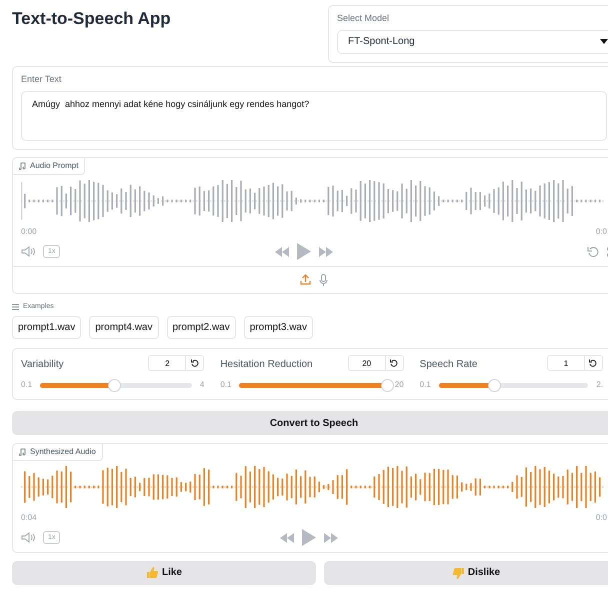 The image size is (608, 601). I want to click on slider-max: 20, so click(399, 385).